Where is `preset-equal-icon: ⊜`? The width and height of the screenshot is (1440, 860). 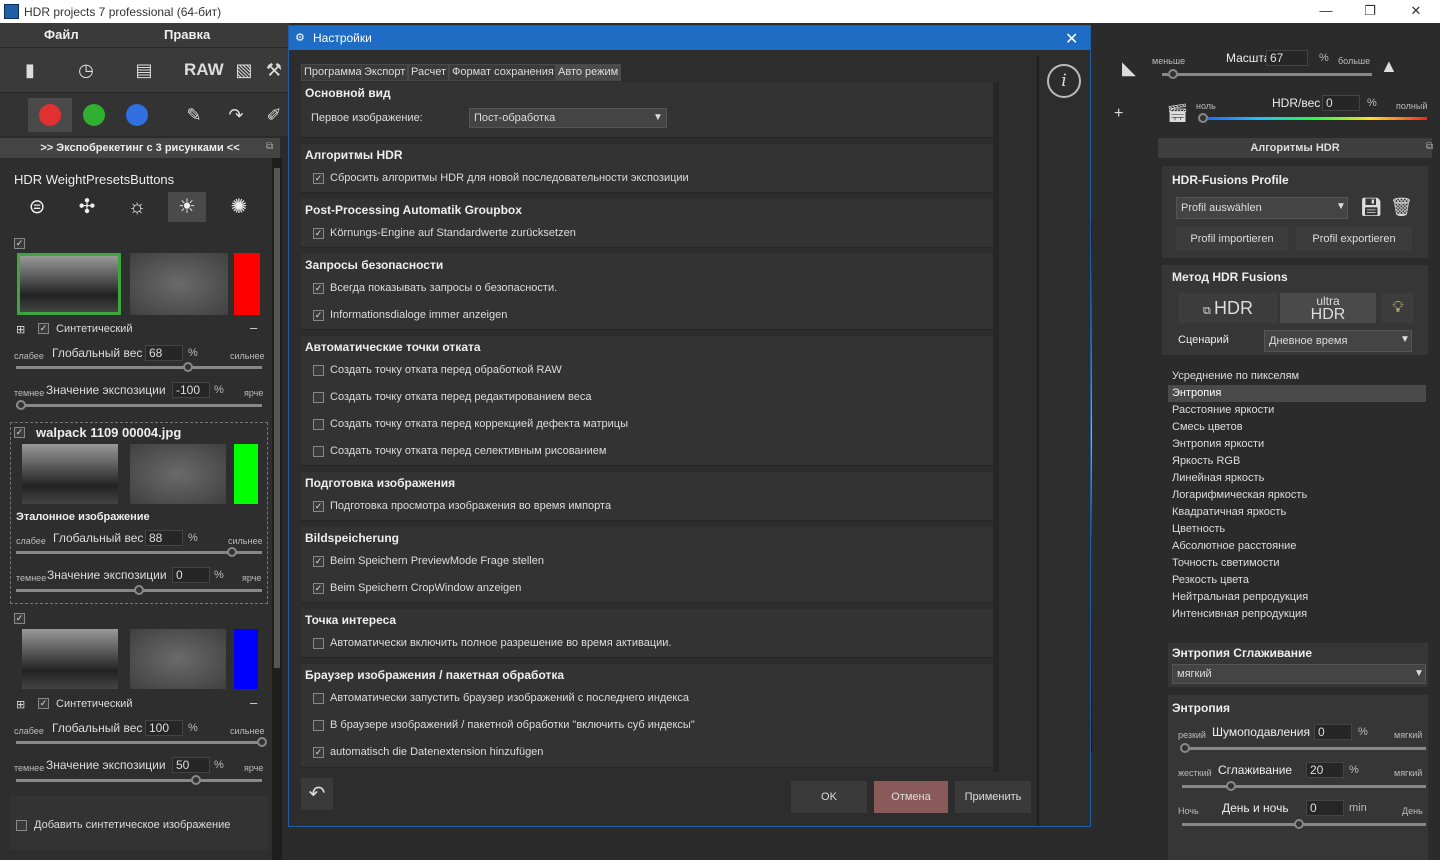
preset-equal-icon: ⊜ is located at coordinates (37, 207).